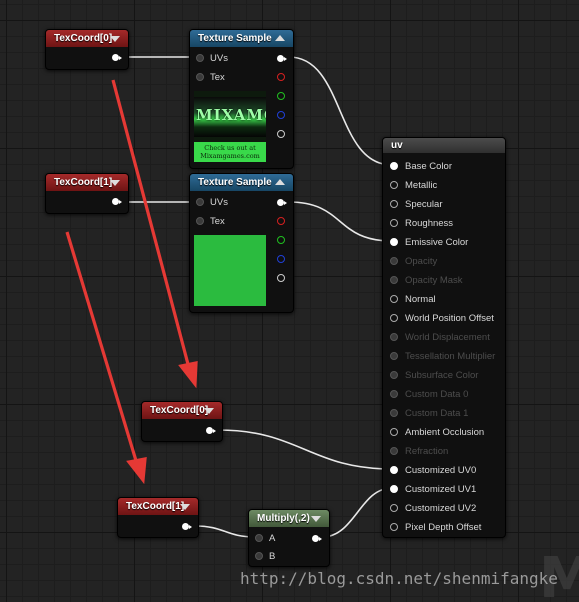 The height and width of the screenshot is (602, 579). I want to click on node-title: Multiply(,2), so click(283, 518).